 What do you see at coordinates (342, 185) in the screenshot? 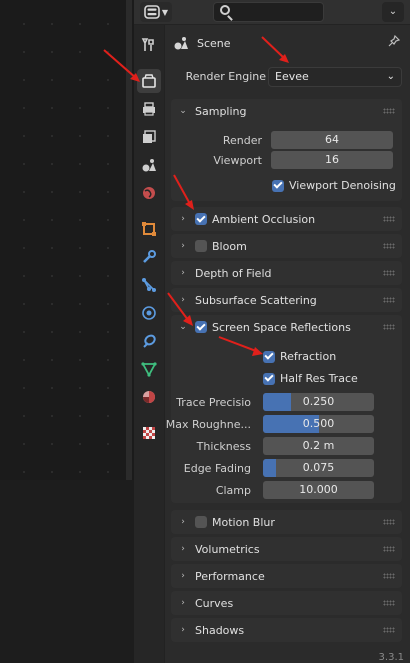
I see `viewport-denoising-label: Viewport Denoising` at bounding box center [342, 185].